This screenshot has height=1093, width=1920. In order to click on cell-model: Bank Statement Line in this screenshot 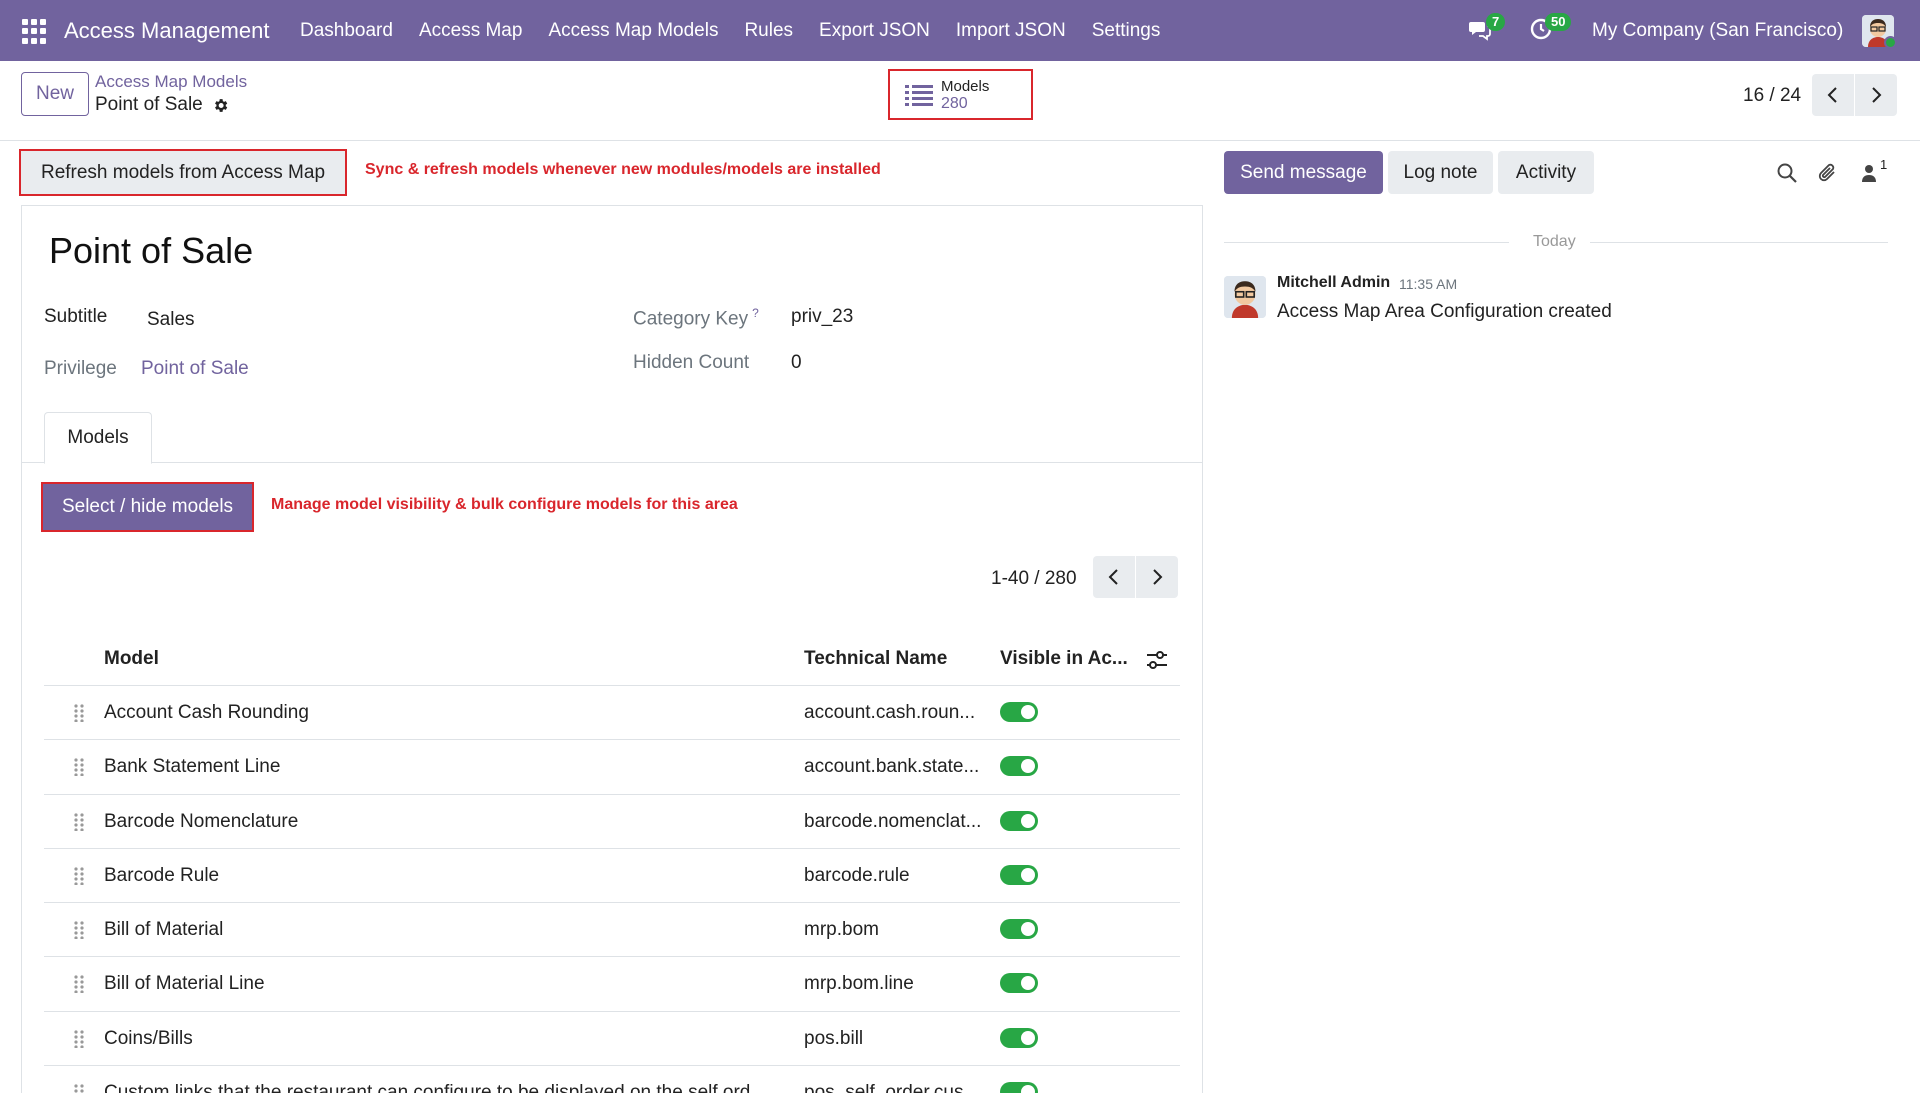, I will do `click(444, 767)`.